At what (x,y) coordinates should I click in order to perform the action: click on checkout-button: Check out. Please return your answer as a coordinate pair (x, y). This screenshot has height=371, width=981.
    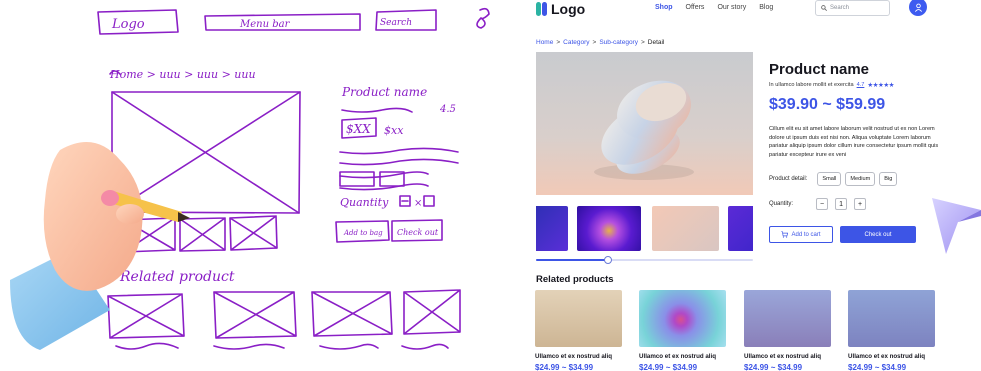
    Looking at the image, I should click on (878, 234).